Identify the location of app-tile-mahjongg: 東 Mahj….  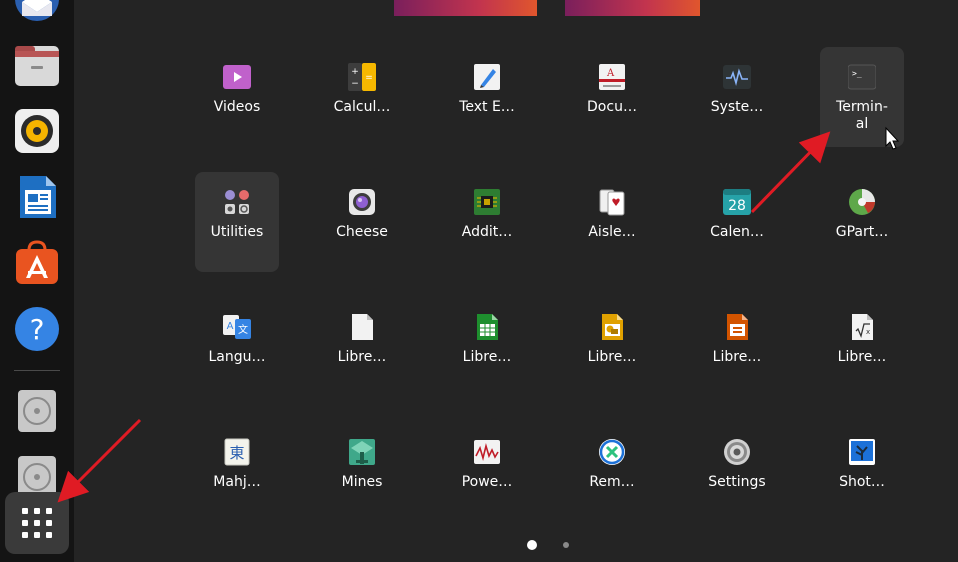
(237, 472).